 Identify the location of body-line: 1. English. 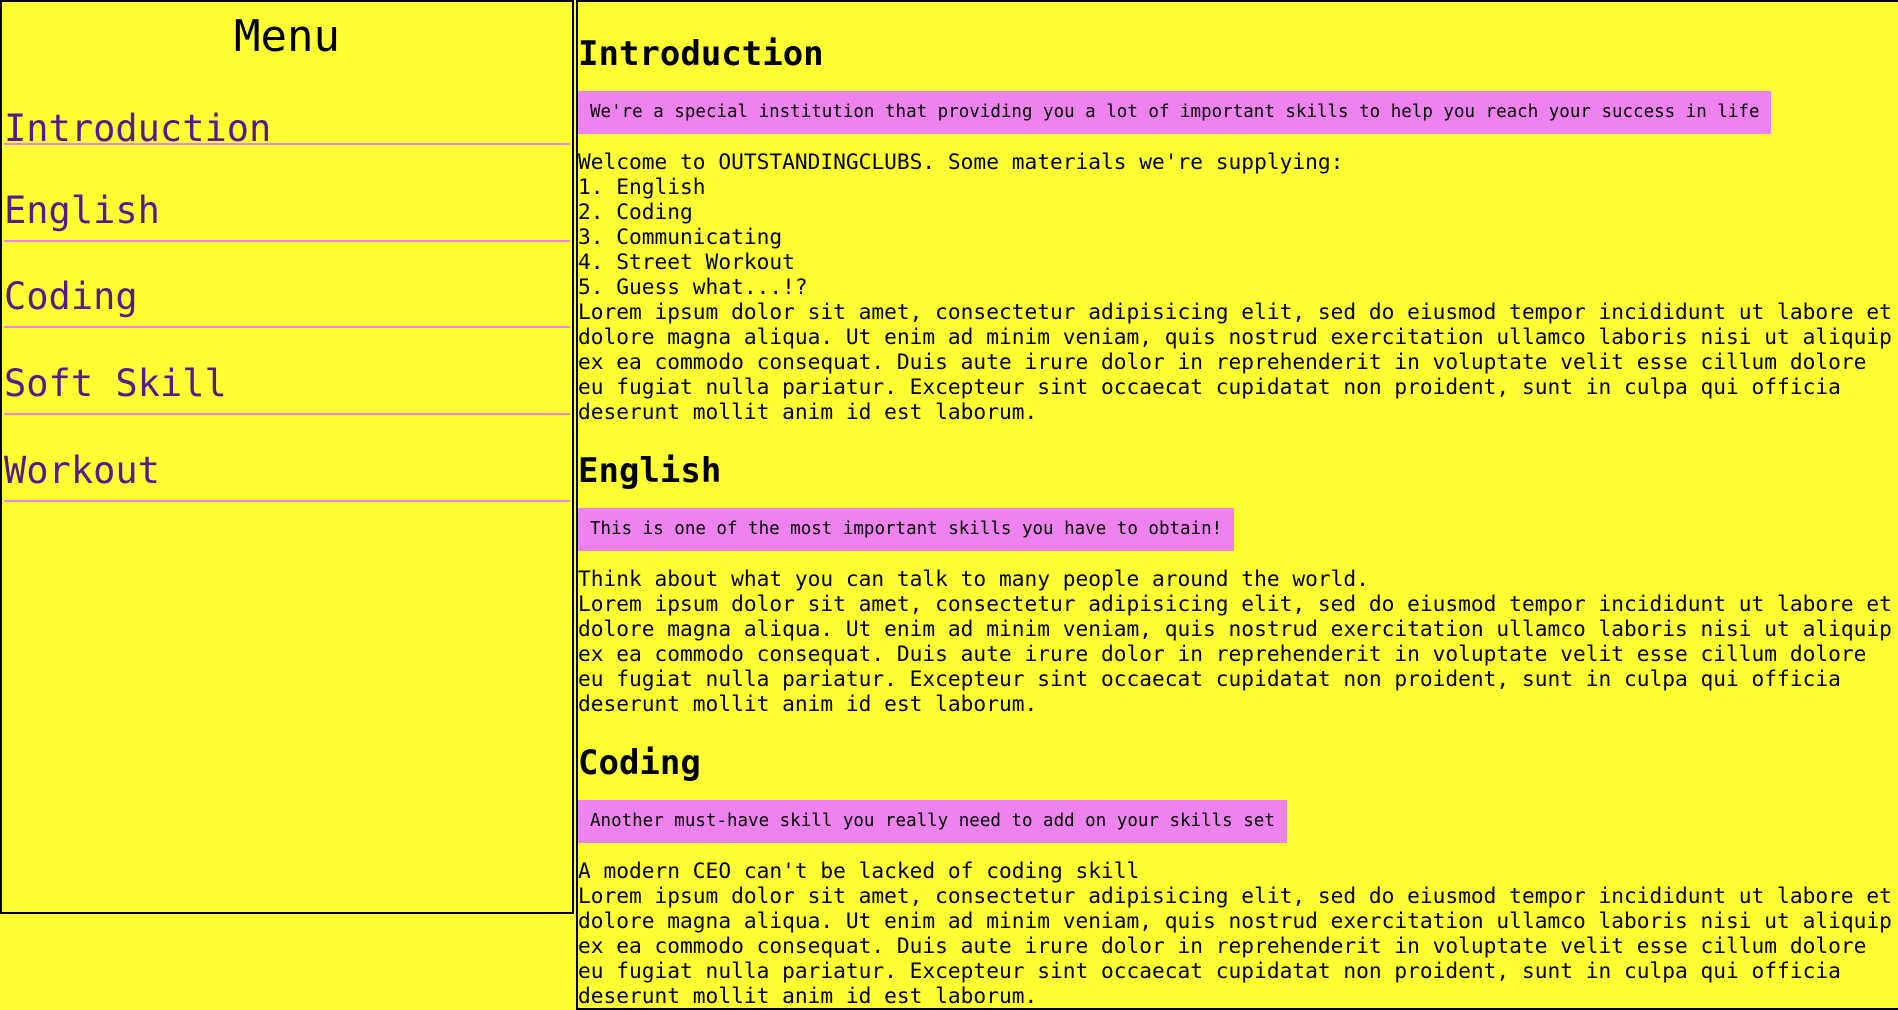
(642, 186).